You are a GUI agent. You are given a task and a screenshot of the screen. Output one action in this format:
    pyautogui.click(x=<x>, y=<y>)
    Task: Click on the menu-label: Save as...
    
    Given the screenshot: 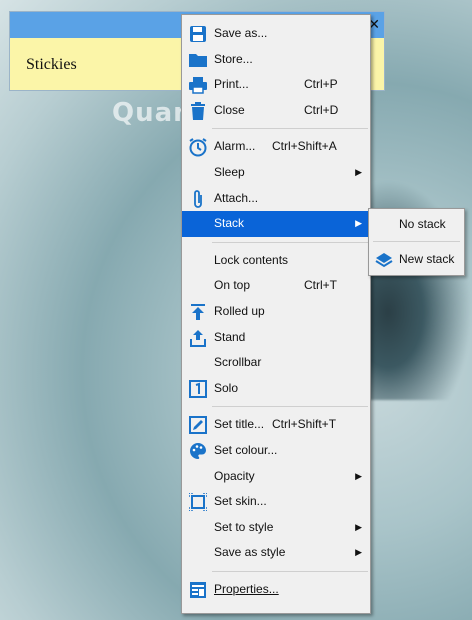 What is the action you would take?
    pyautogui.click(x=241, y=33)
    